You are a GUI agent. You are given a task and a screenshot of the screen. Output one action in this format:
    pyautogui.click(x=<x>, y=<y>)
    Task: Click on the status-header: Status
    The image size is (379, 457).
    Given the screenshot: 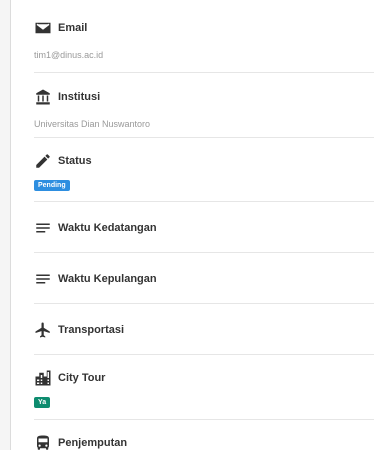 What is the action you would take?
    pyautogui.click(x=63, y=161)
    